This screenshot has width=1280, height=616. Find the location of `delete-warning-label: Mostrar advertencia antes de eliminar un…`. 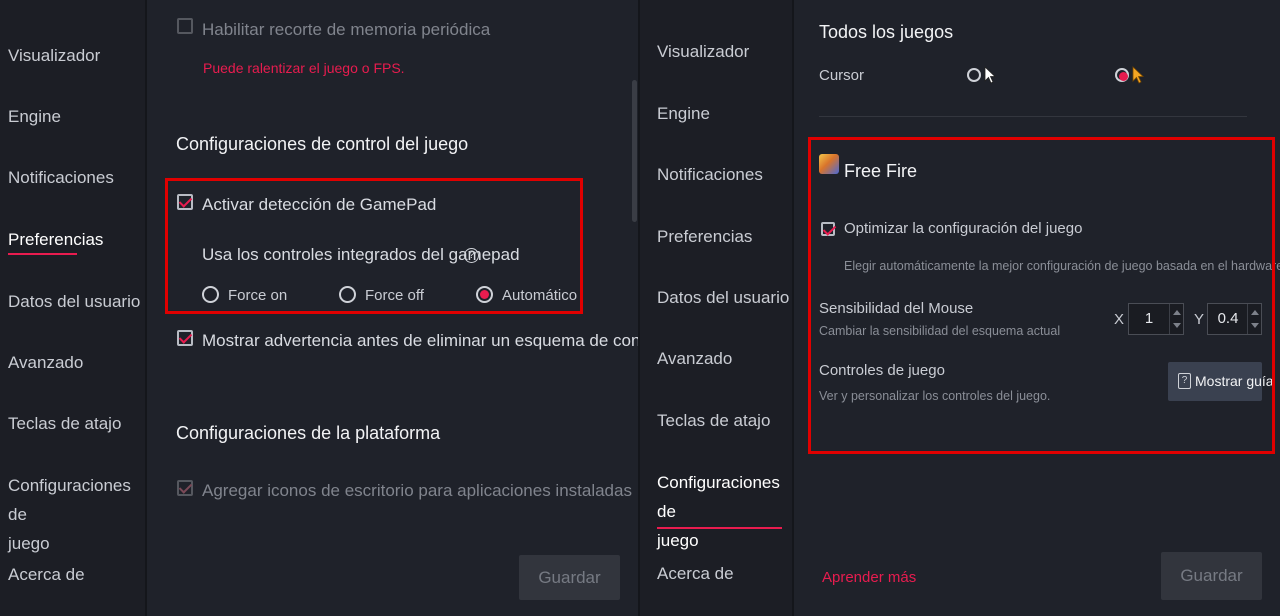

delete-warning-label: Mostrar advertencia antes de eliminar un… is located at coordinates (433, 340).